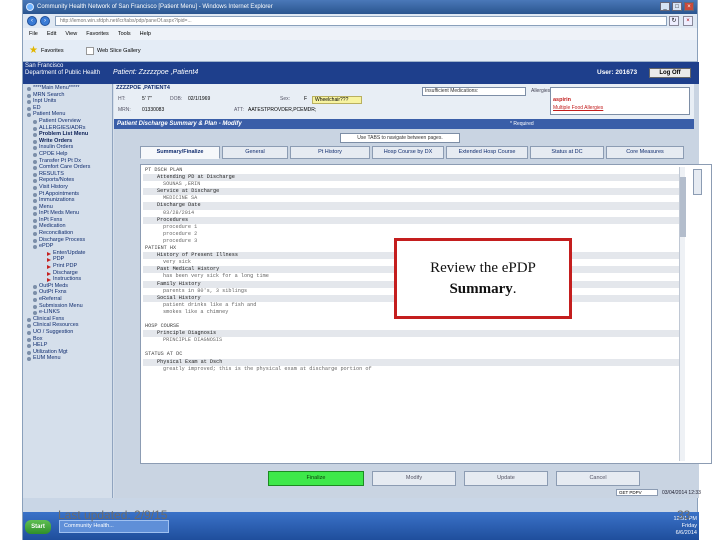 This screenshot has height=540, width=720. Describe the element at coordinates (688, 21) in the screenshot. I see `stop-icon: ×` at that location.